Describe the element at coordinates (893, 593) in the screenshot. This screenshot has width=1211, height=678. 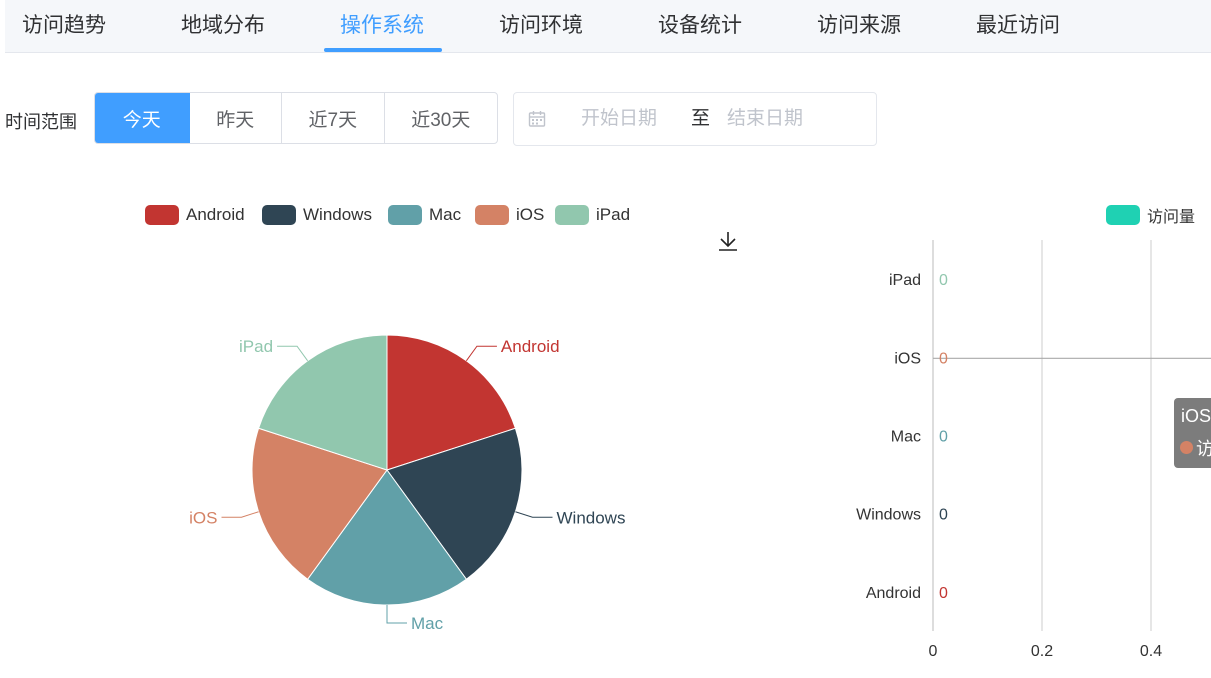
I see `y-tick-label-android: Android` at that location.